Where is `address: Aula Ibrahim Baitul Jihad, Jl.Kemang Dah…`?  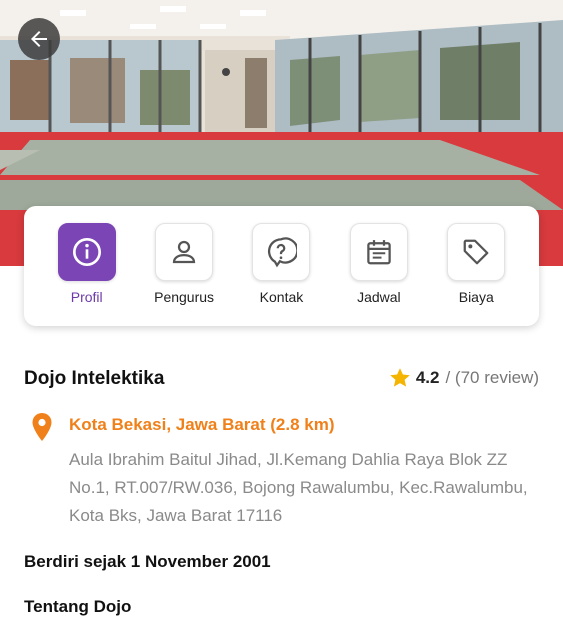 address: Aula Ibrahim Baitul Jihad, Jl.Kemang Dah… is located at coordinates (298, 487).